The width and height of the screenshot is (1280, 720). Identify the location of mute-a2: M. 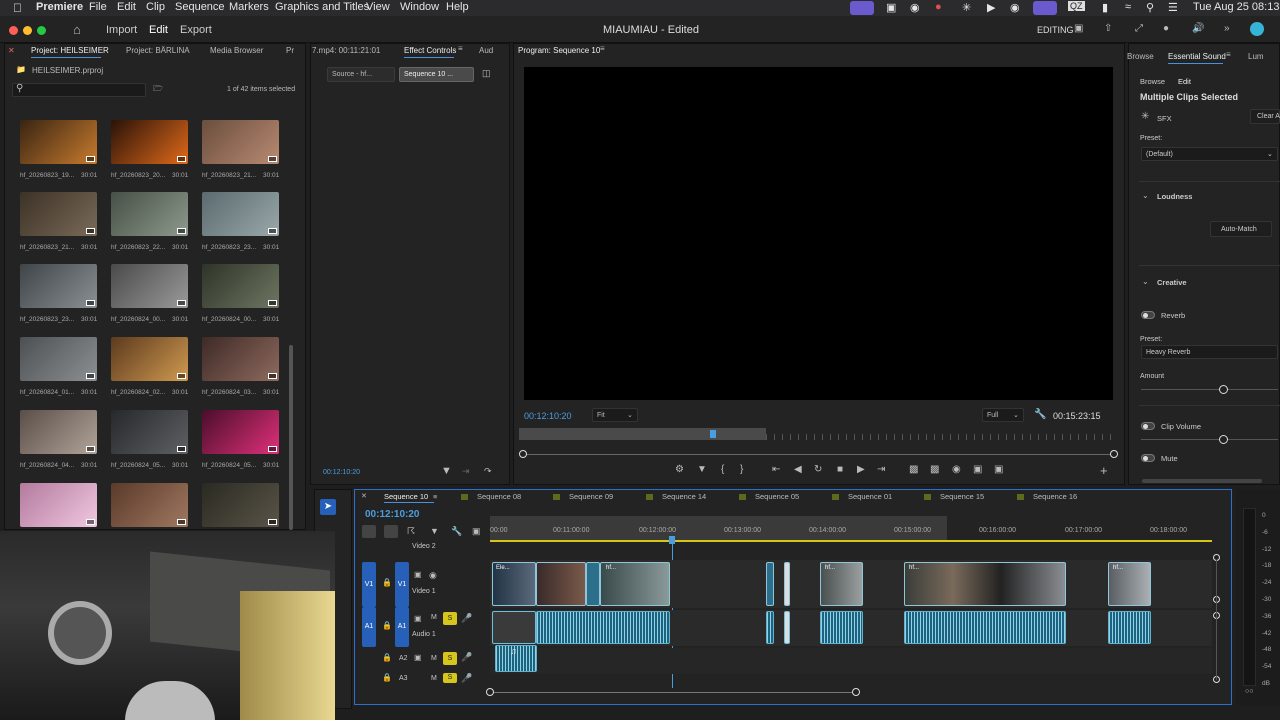
(434, 658).